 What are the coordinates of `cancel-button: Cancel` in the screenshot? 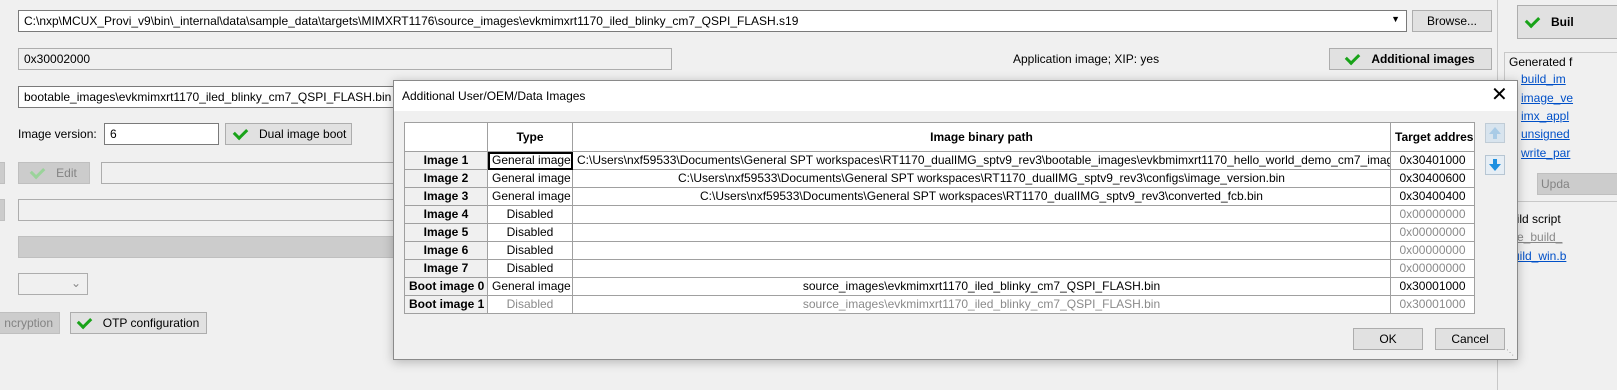 It's located at (1470, 339).